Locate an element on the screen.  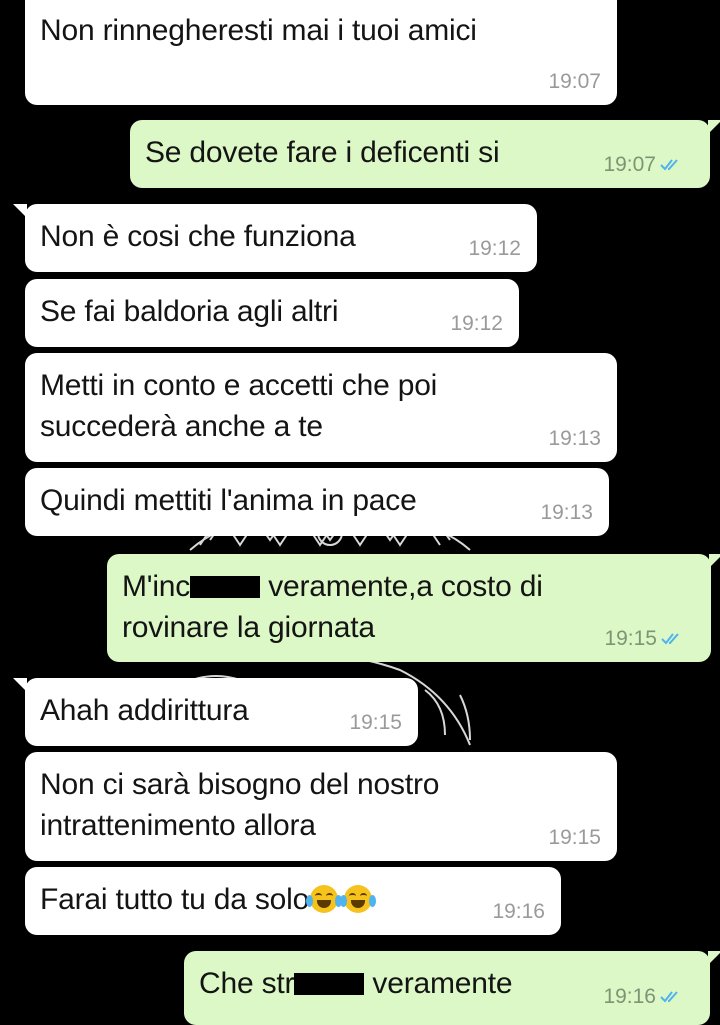
message-text: Se dovete fare i deficenti si is located at coordinates (322, 152).